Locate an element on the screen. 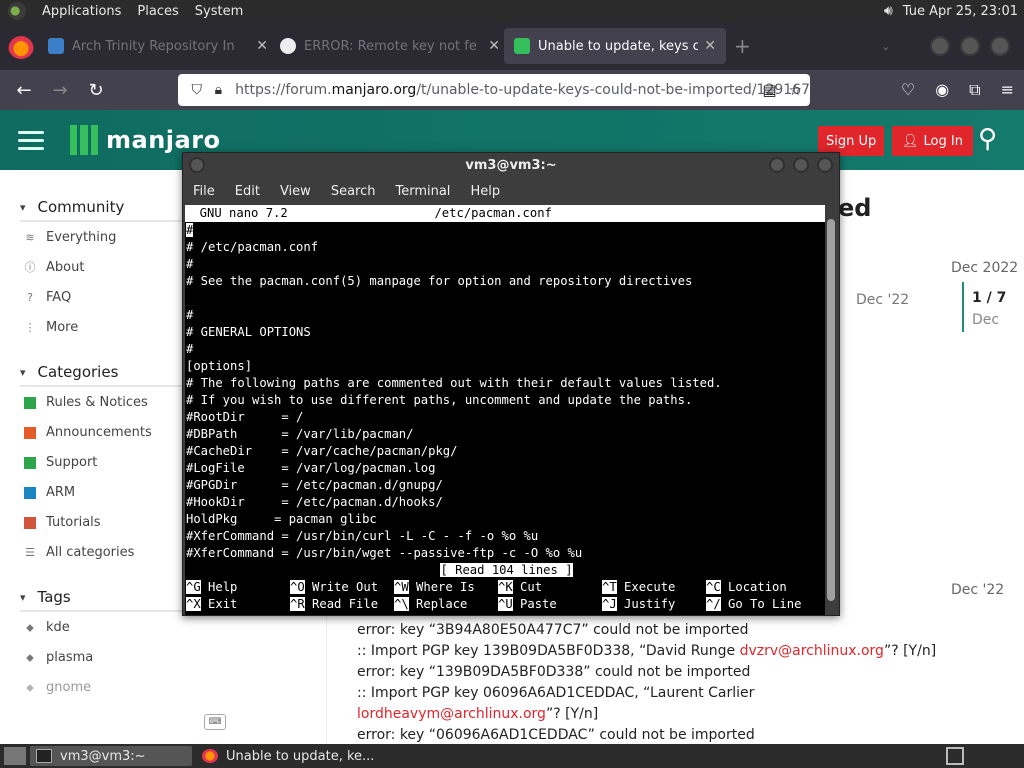 The image size is (1024, 768). site-logo: manjaro is located at coordinates (145, 140).